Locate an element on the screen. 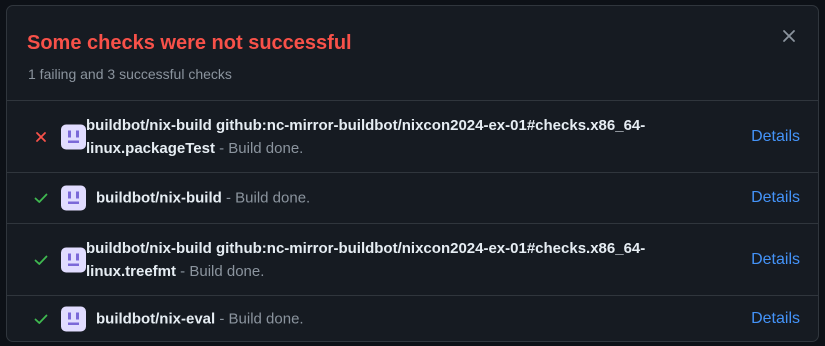 This screenshot has height=346, width=825. check-text: buildbot/nix-build - Build done. is located at coordinates (203, 198).